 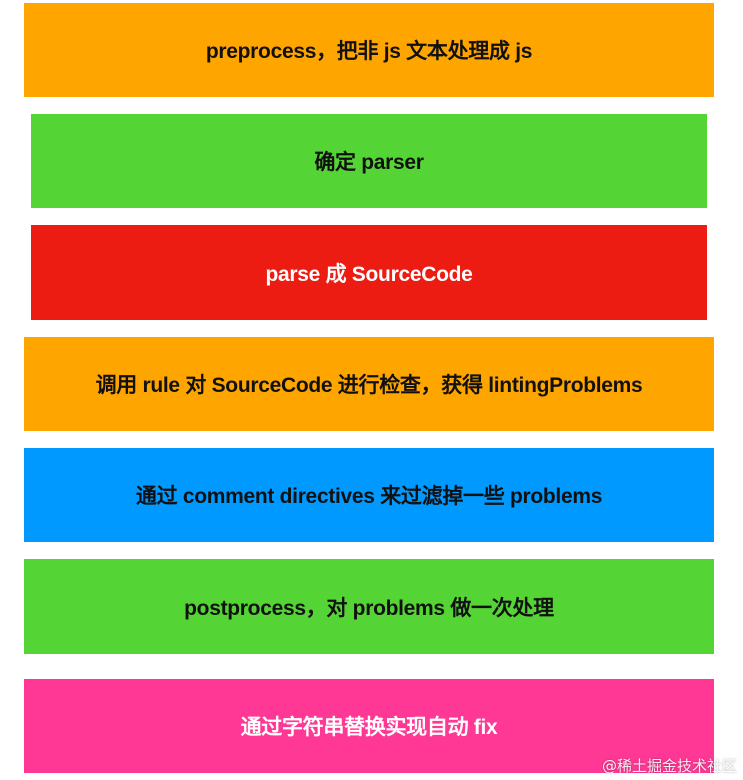 What do you see at coordinates (669, 766) in the screenshot?
I see `watermark: @稀土掘金技术社区` at bounding box center [669, 766].